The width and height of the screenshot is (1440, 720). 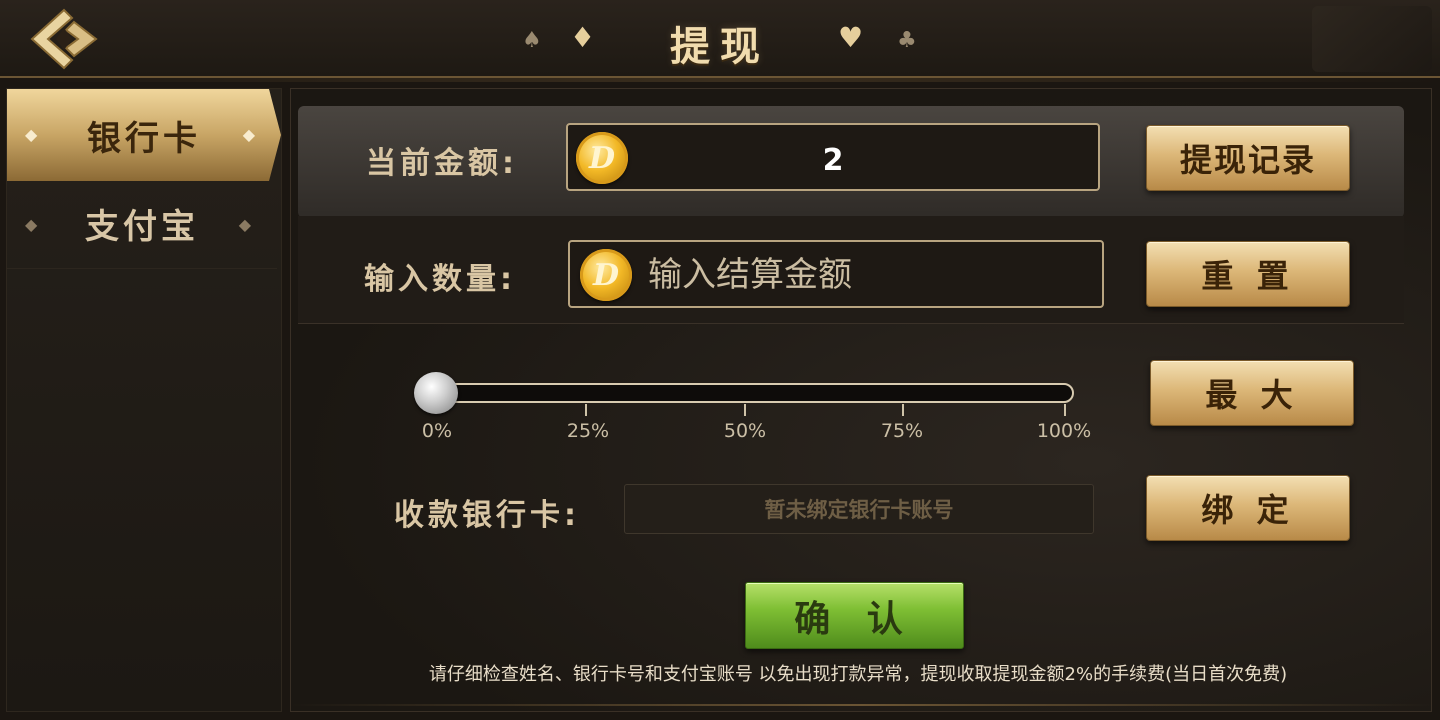 What do you see at coordinates (1248, 274) in the screenshot?
I see `reset-button: 重 置` at bounding box center [1248, 274].